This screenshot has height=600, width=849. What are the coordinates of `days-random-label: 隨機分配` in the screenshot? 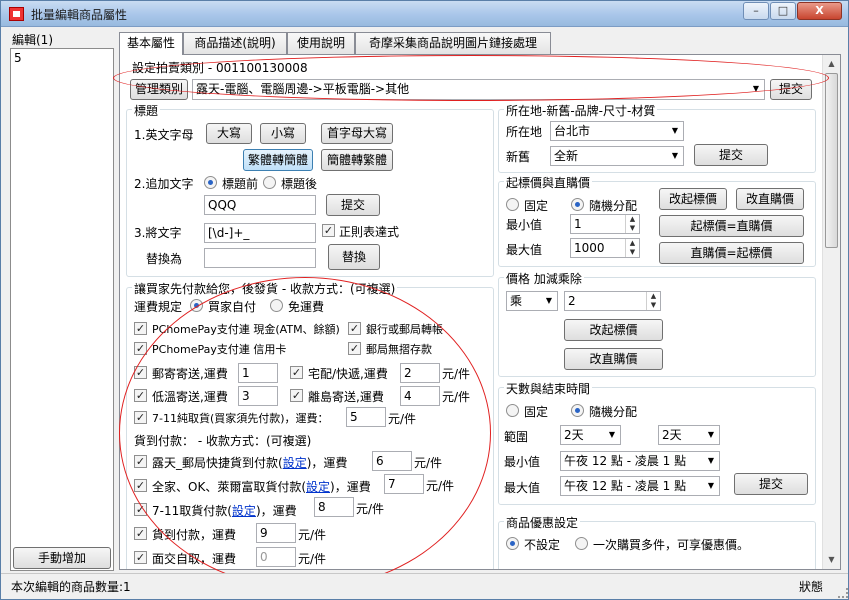 It's located at (613, 412).